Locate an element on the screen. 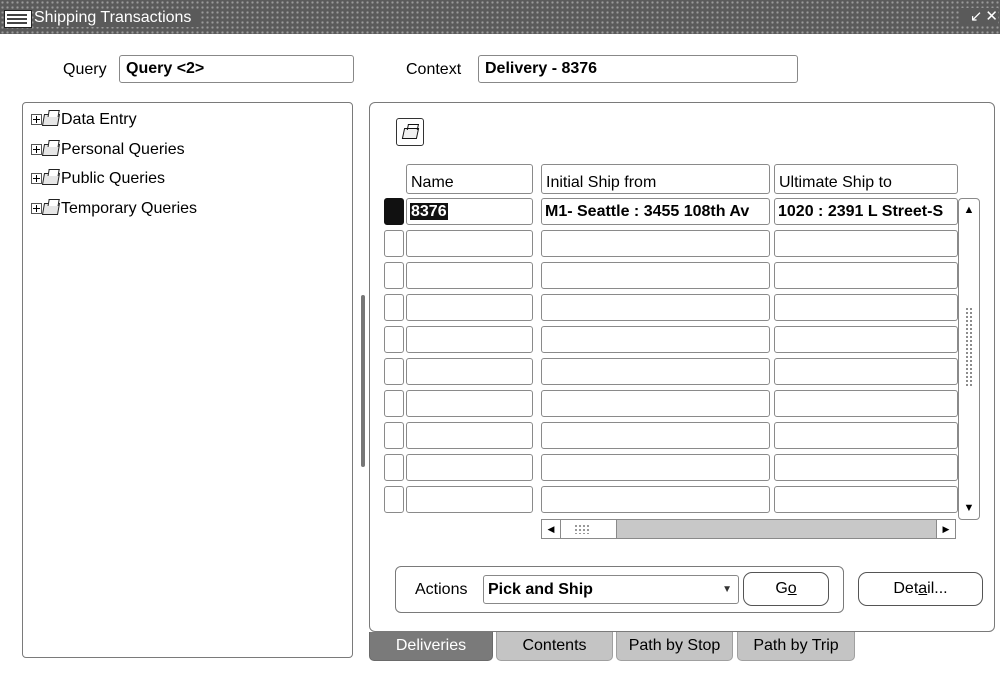 This screenshot has width=1000, height=674. tab-path-by-trip: Path by Trip is located at coordinates (796, 646).